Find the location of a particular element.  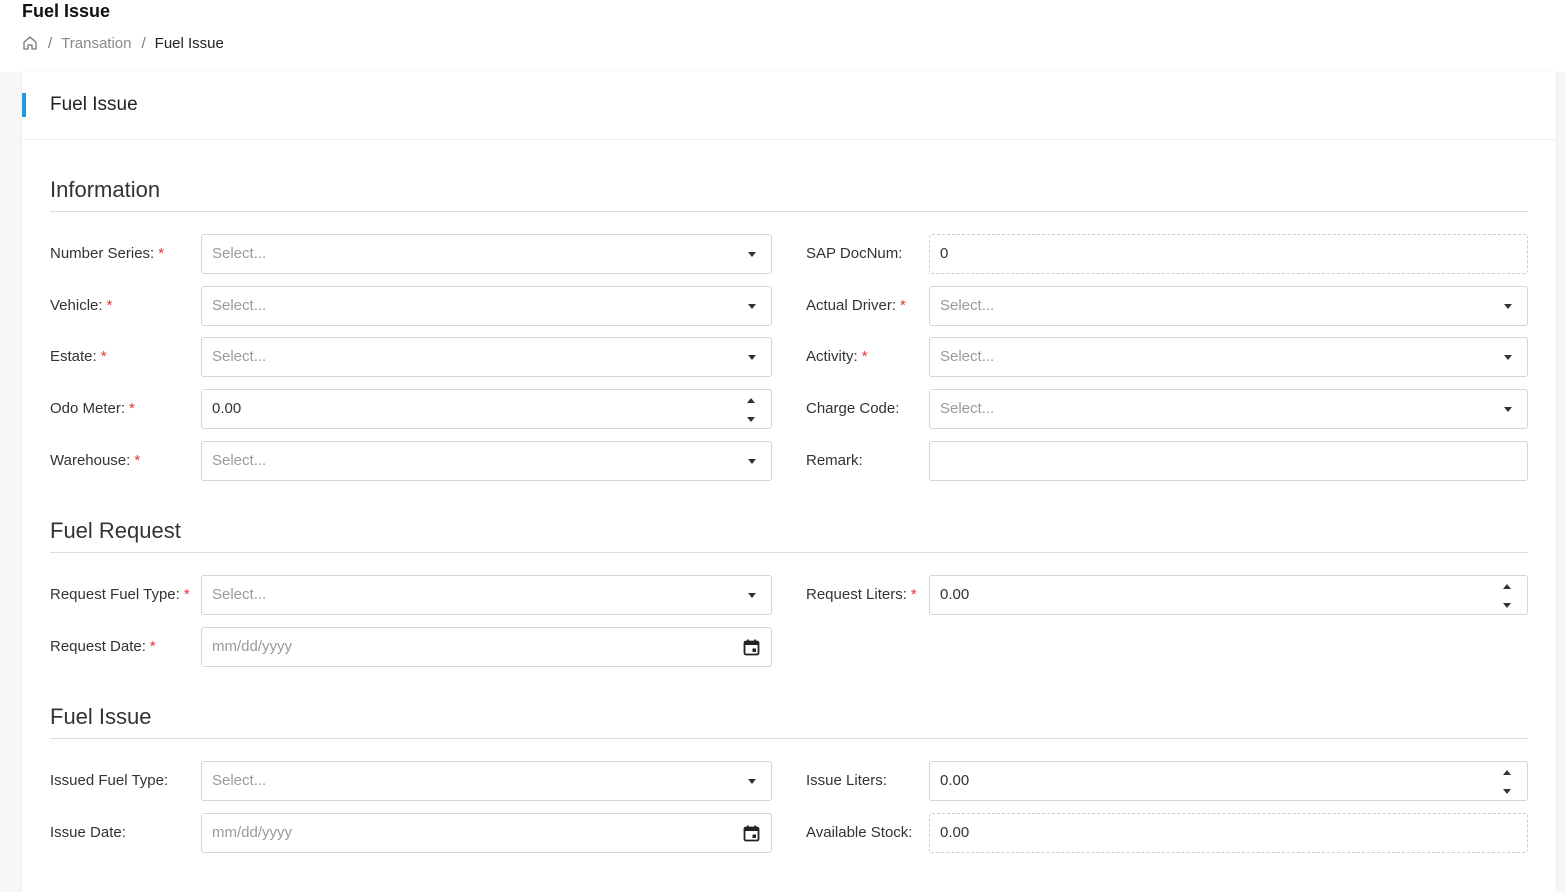

odo-meter-input: 0.00 is located at coordinates (486, 409).